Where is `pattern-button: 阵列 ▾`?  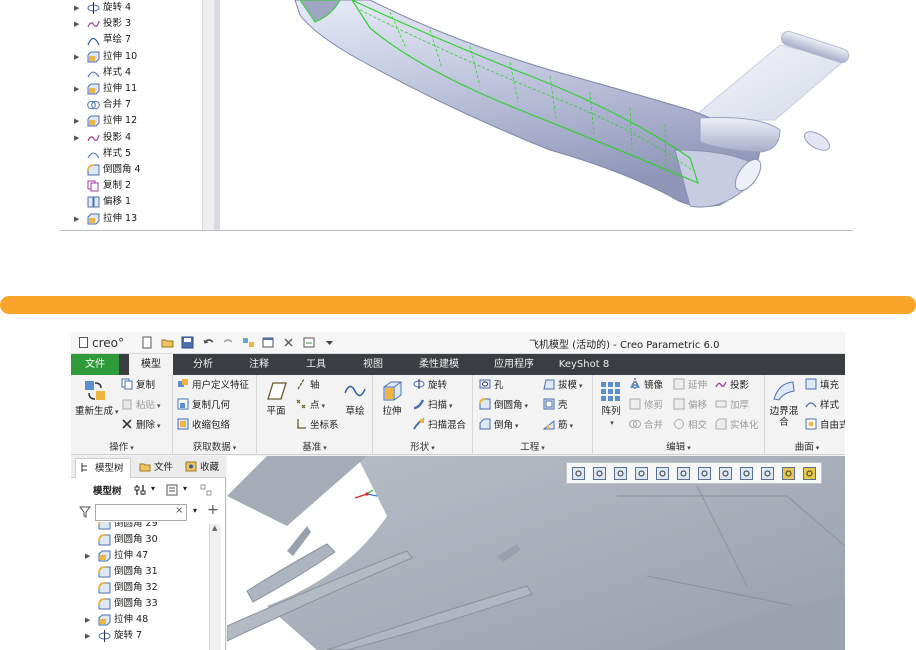
pattern-button: 阵列 ▾ is located at coordinates (611, 404).